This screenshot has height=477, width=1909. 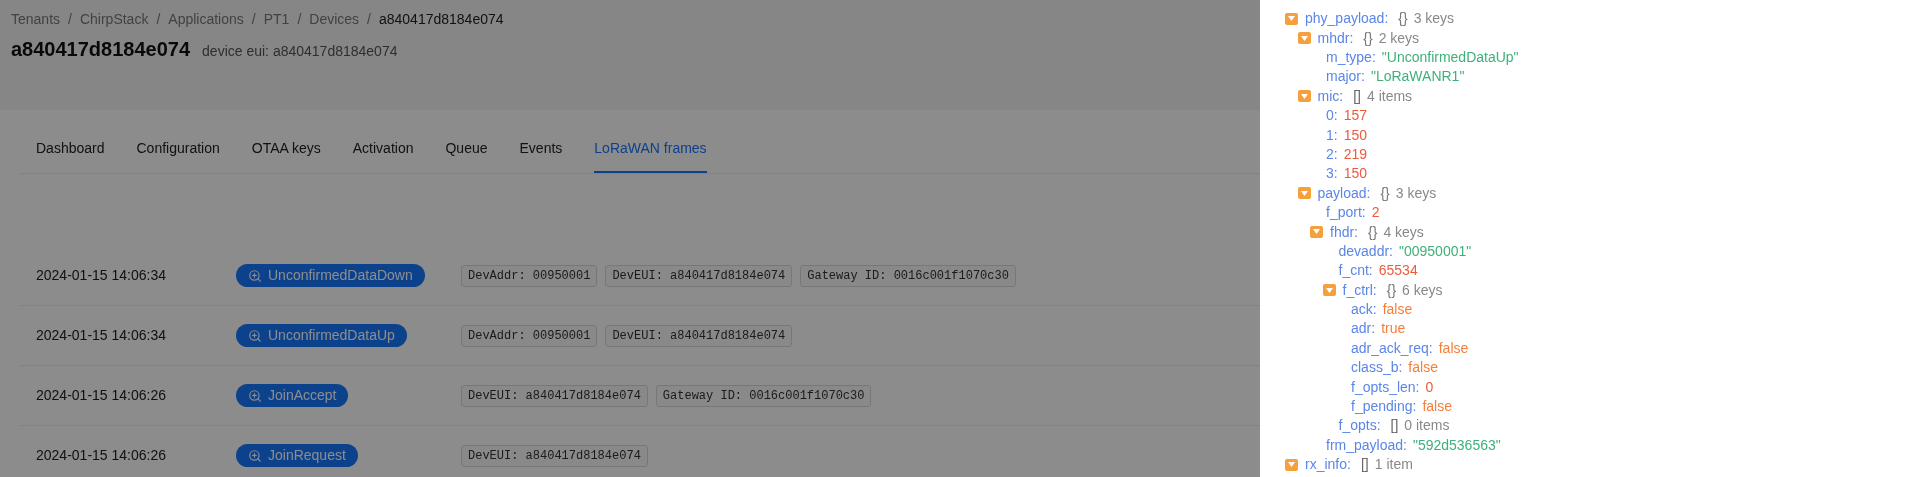 I want to click on breadcrumb-link: ChirpStack, so click(x=114, y=19).